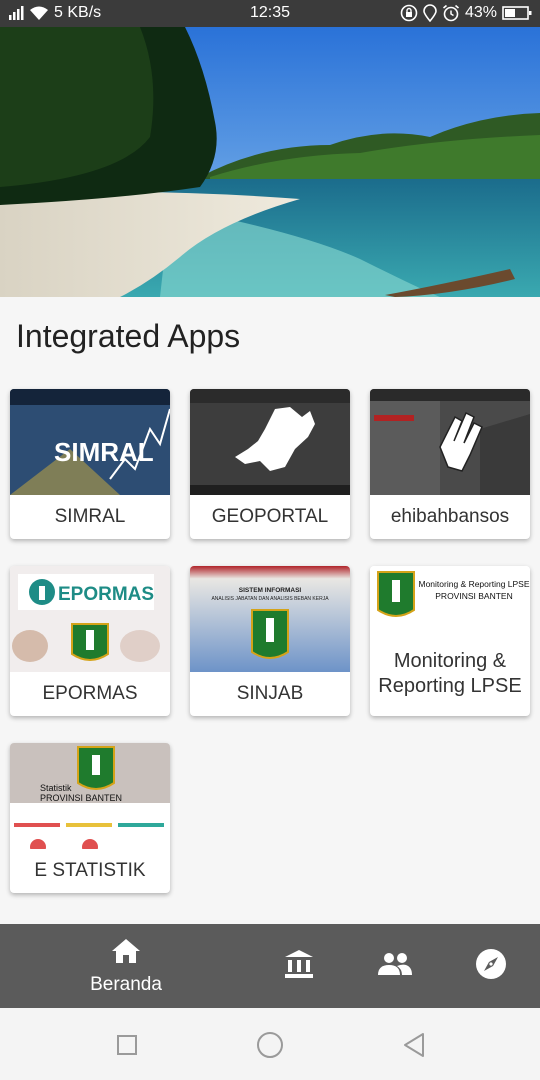 This screenshot has width=540, height=1080. What do you see at coordinates (409, 13) in the screenshot?
I see `lock-rotation-icon` at bounding box center [409, 13].